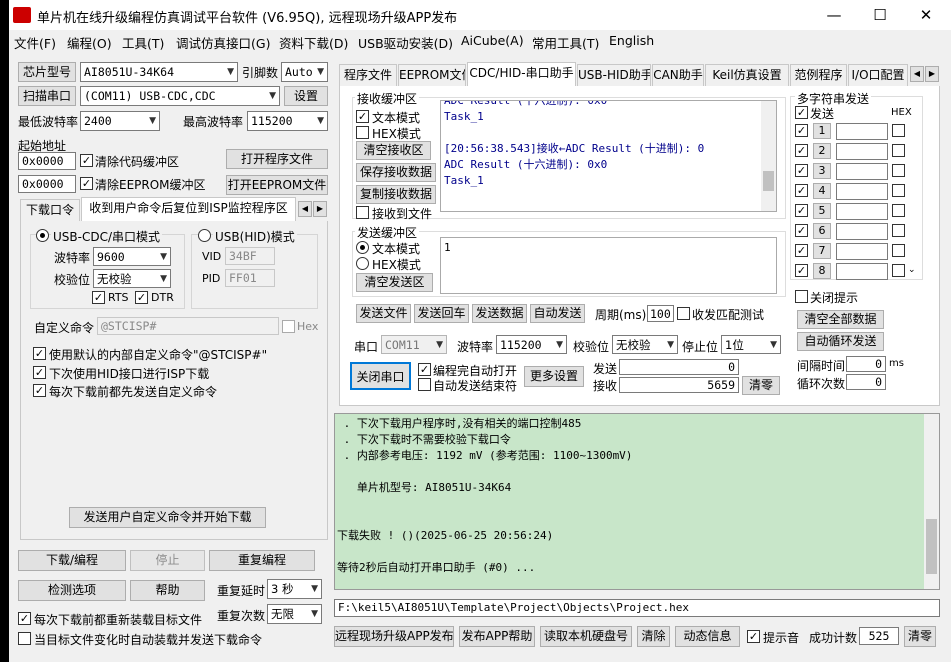 This screenshot has width=951, height=662. What do you see at coordinates (47, 72) in the screenshot?
I see `chip-model-button: 芯片型号` at bounding box center [47, 72].